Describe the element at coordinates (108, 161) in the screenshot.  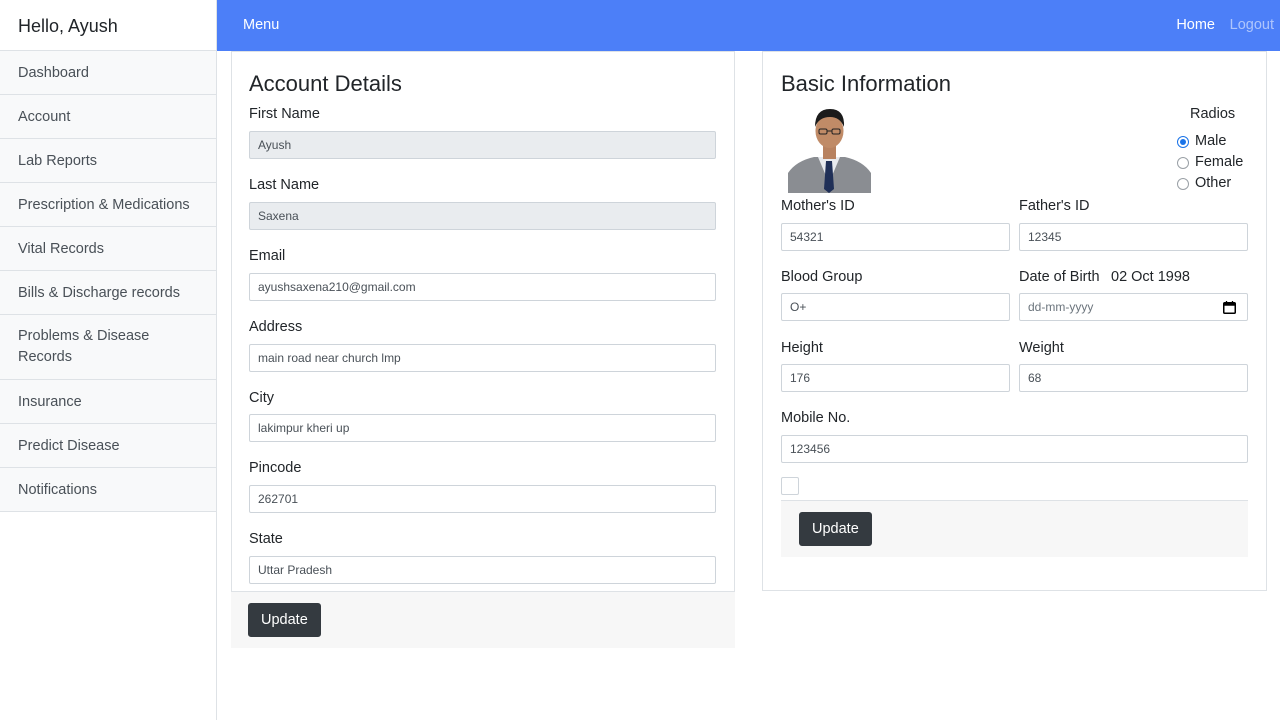
I see `sidebar-item-lab-reports: Lab Reports` at that location.